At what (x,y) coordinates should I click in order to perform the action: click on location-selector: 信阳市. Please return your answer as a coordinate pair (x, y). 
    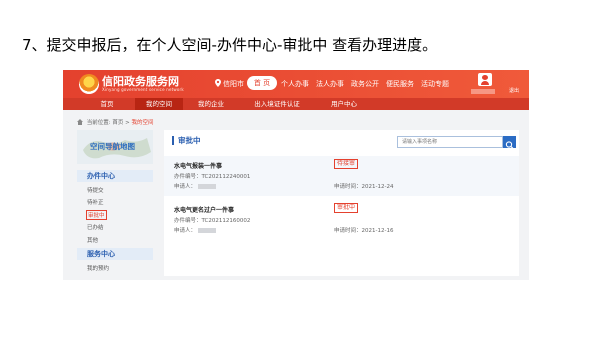
    Looking at the image, I should click on (229, 84).